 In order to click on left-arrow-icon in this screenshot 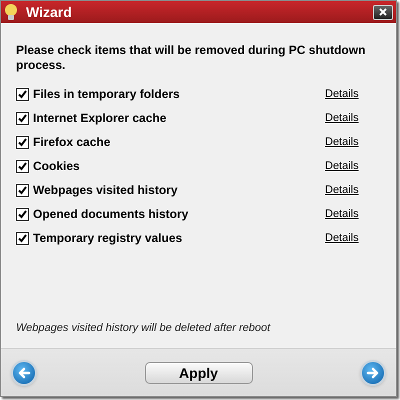, I will do `click(24, 373)`.